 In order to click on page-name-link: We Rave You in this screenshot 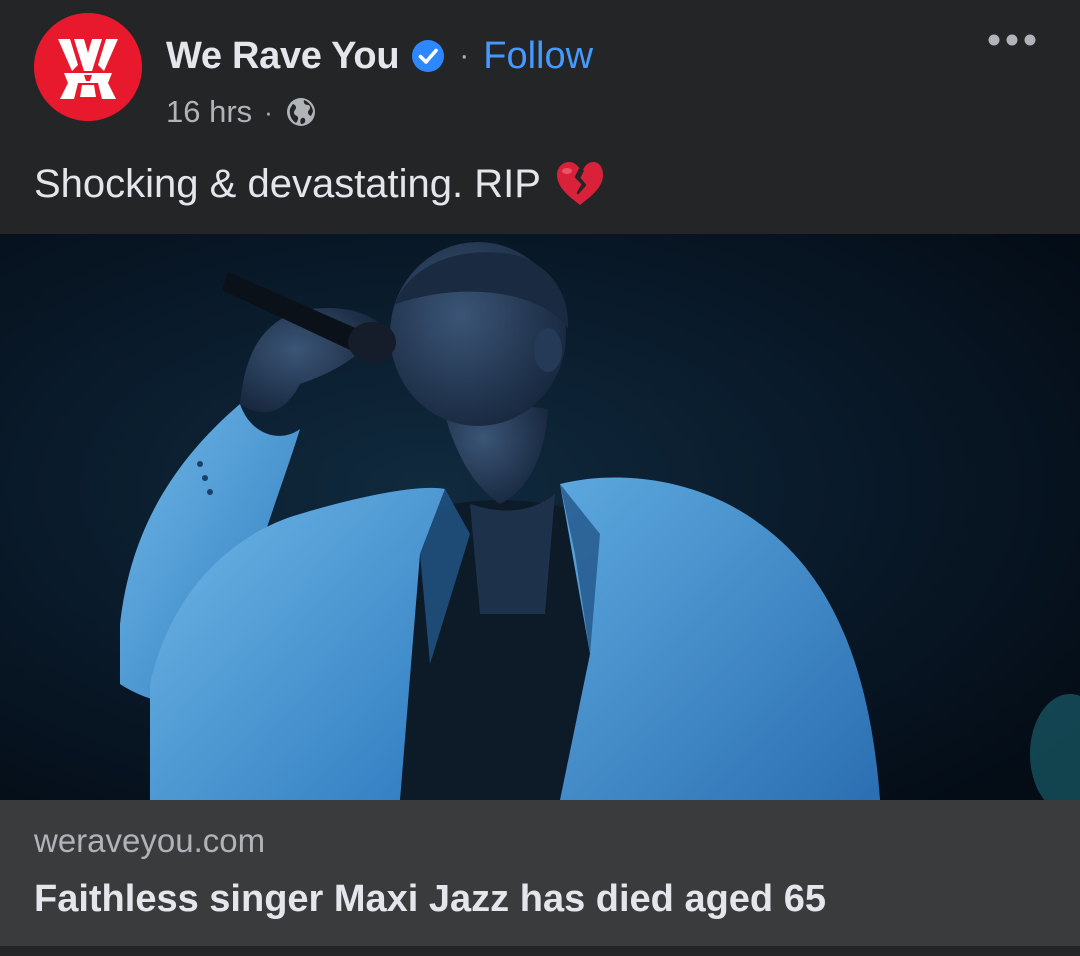, I will do `click(283, 56)`.